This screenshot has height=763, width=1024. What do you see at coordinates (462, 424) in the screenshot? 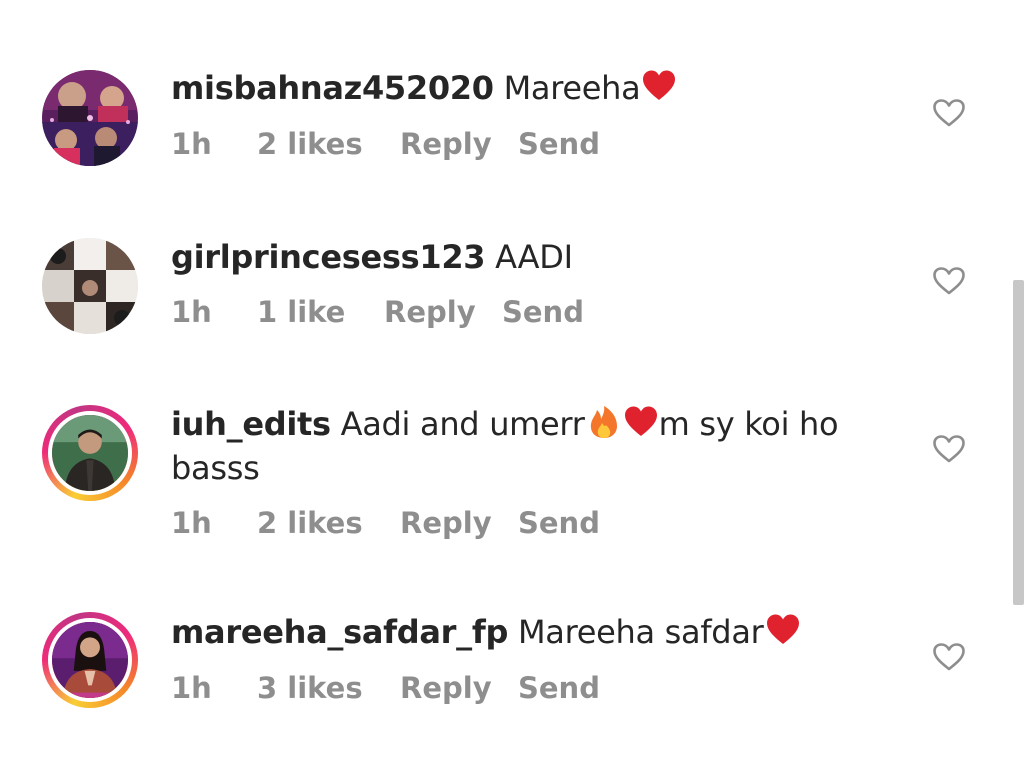
I see `comment-message: Aadi and umerr` at bounding box center [462, 424].